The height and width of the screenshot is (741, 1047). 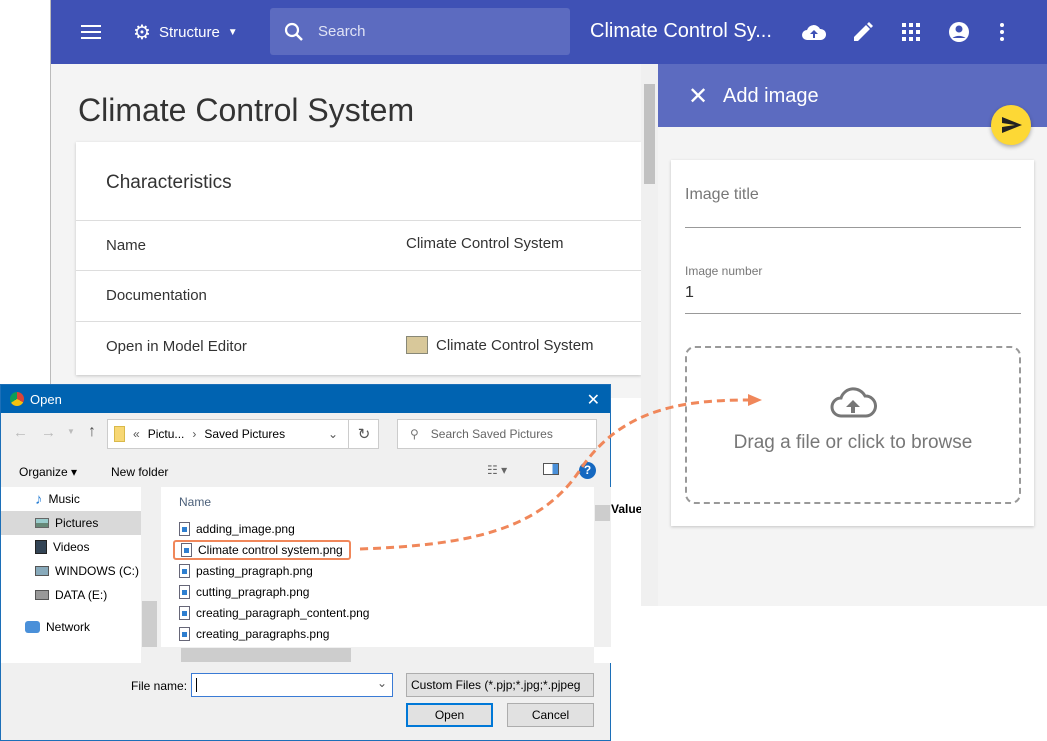 What do you see at coordinates (560, 472) in the screenshot?
I see `drag-arrow` at bounding box center [560, 472].